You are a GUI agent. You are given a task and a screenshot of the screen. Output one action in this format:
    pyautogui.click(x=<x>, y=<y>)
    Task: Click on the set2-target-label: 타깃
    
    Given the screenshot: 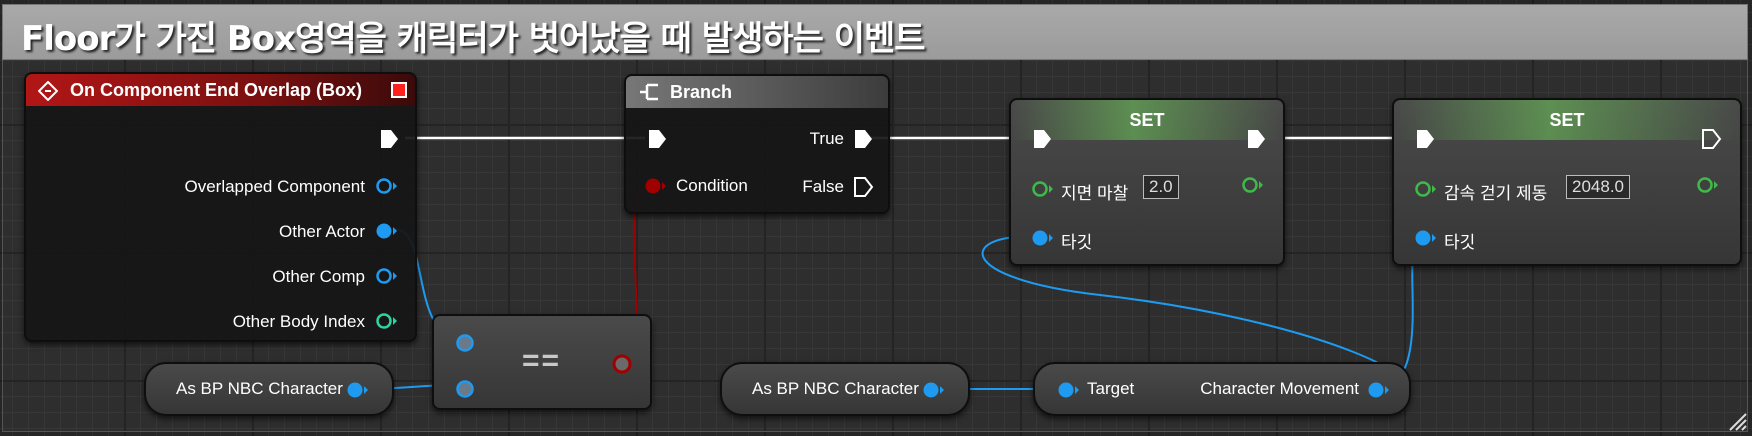 What is the action you would take?
    pyautogui.click(x=1460, y=242)
    